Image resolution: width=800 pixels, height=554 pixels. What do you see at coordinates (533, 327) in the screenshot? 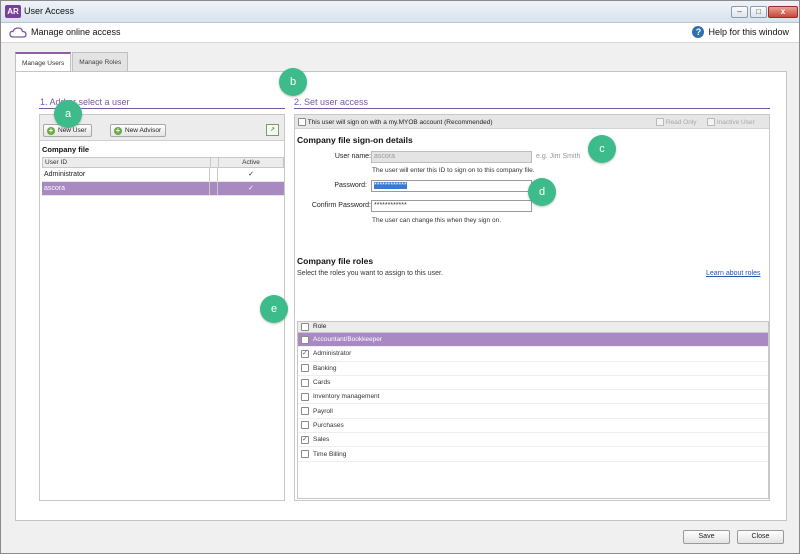
I see `roles-list-header: Role` at bounding box center [533, 327].